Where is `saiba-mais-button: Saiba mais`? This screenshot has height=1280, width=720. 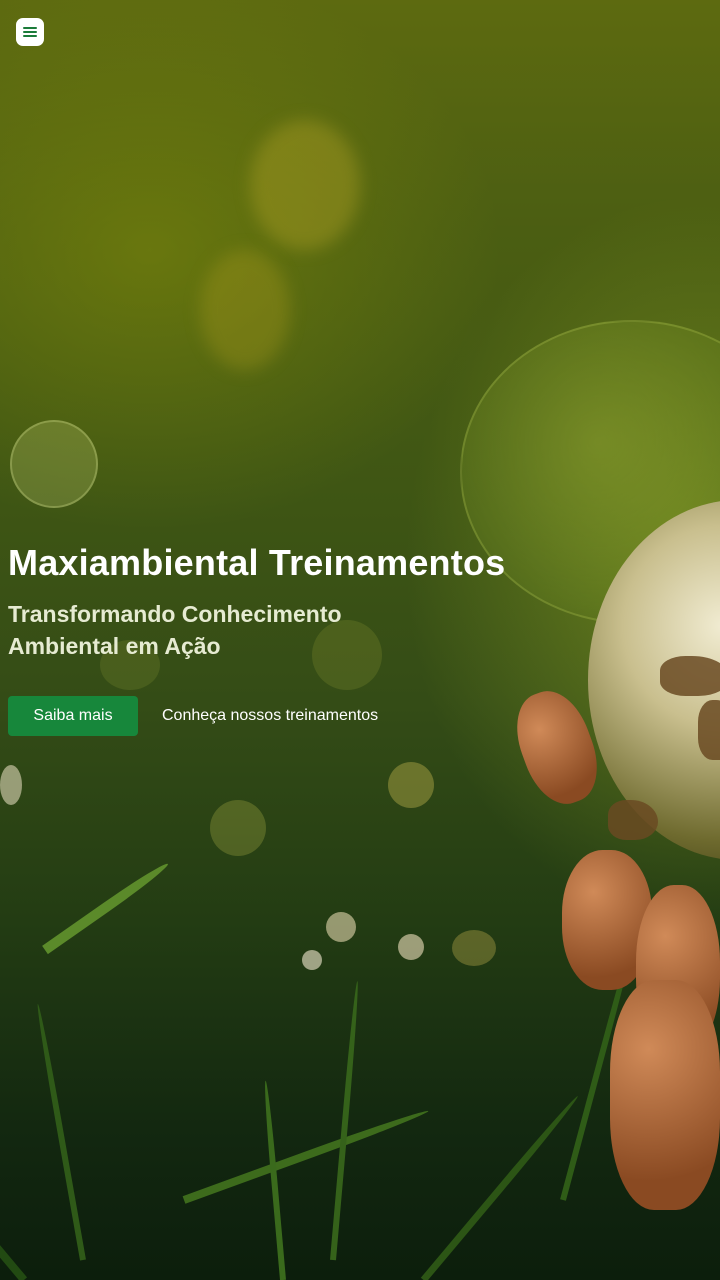
saiba-mais-button: Saiba mais is located at coordinates (73, 716).